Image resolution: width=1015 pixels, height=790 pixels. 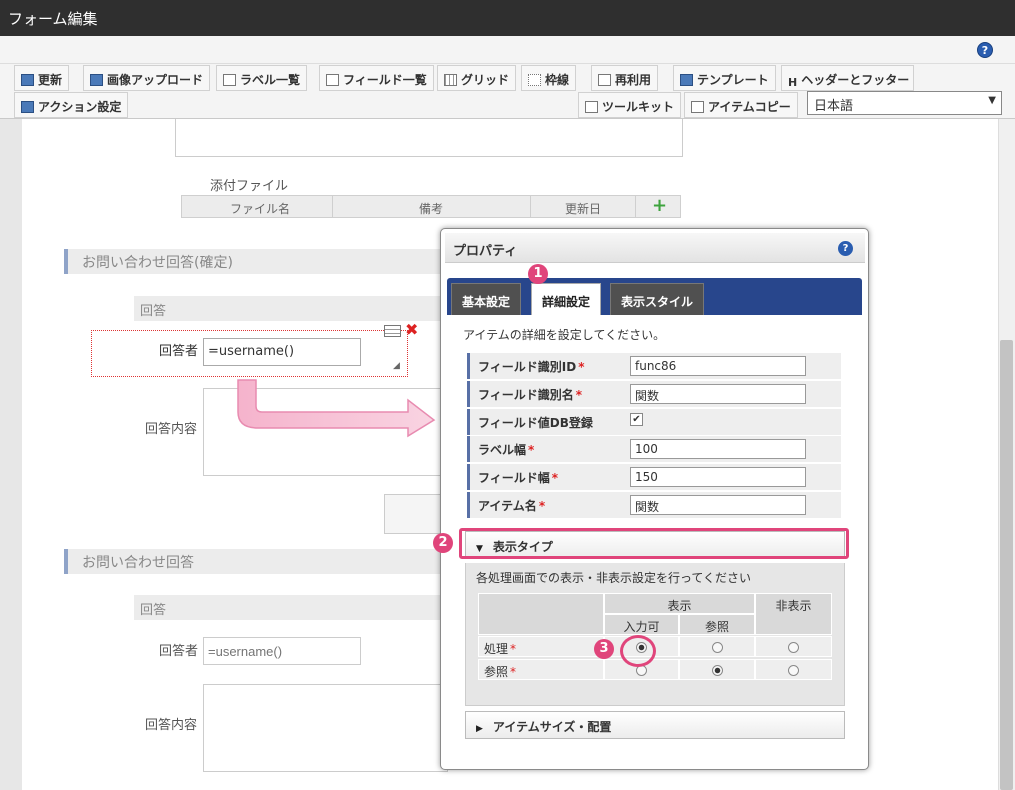 I want to click on radio-process-ref, so click(x=717, y=647).